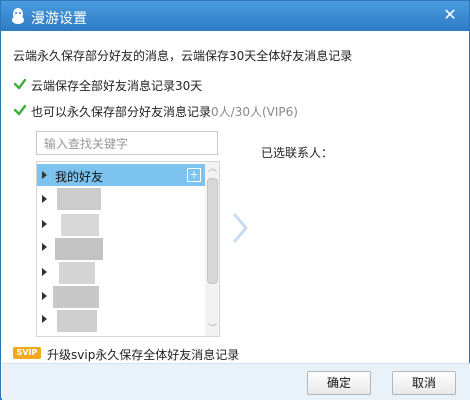 The width and height of the screenshot is (470, 400). What do you see at coordinates (240, 228) in the screenshot?
I see `add-to-selected-arrow-icon` at bounding box center [240, 228].